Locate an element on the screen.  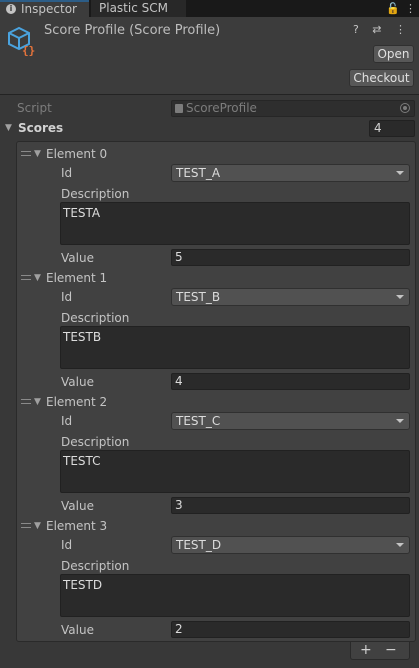
description-textarea: TESTA is located at coordinates (235, 223).